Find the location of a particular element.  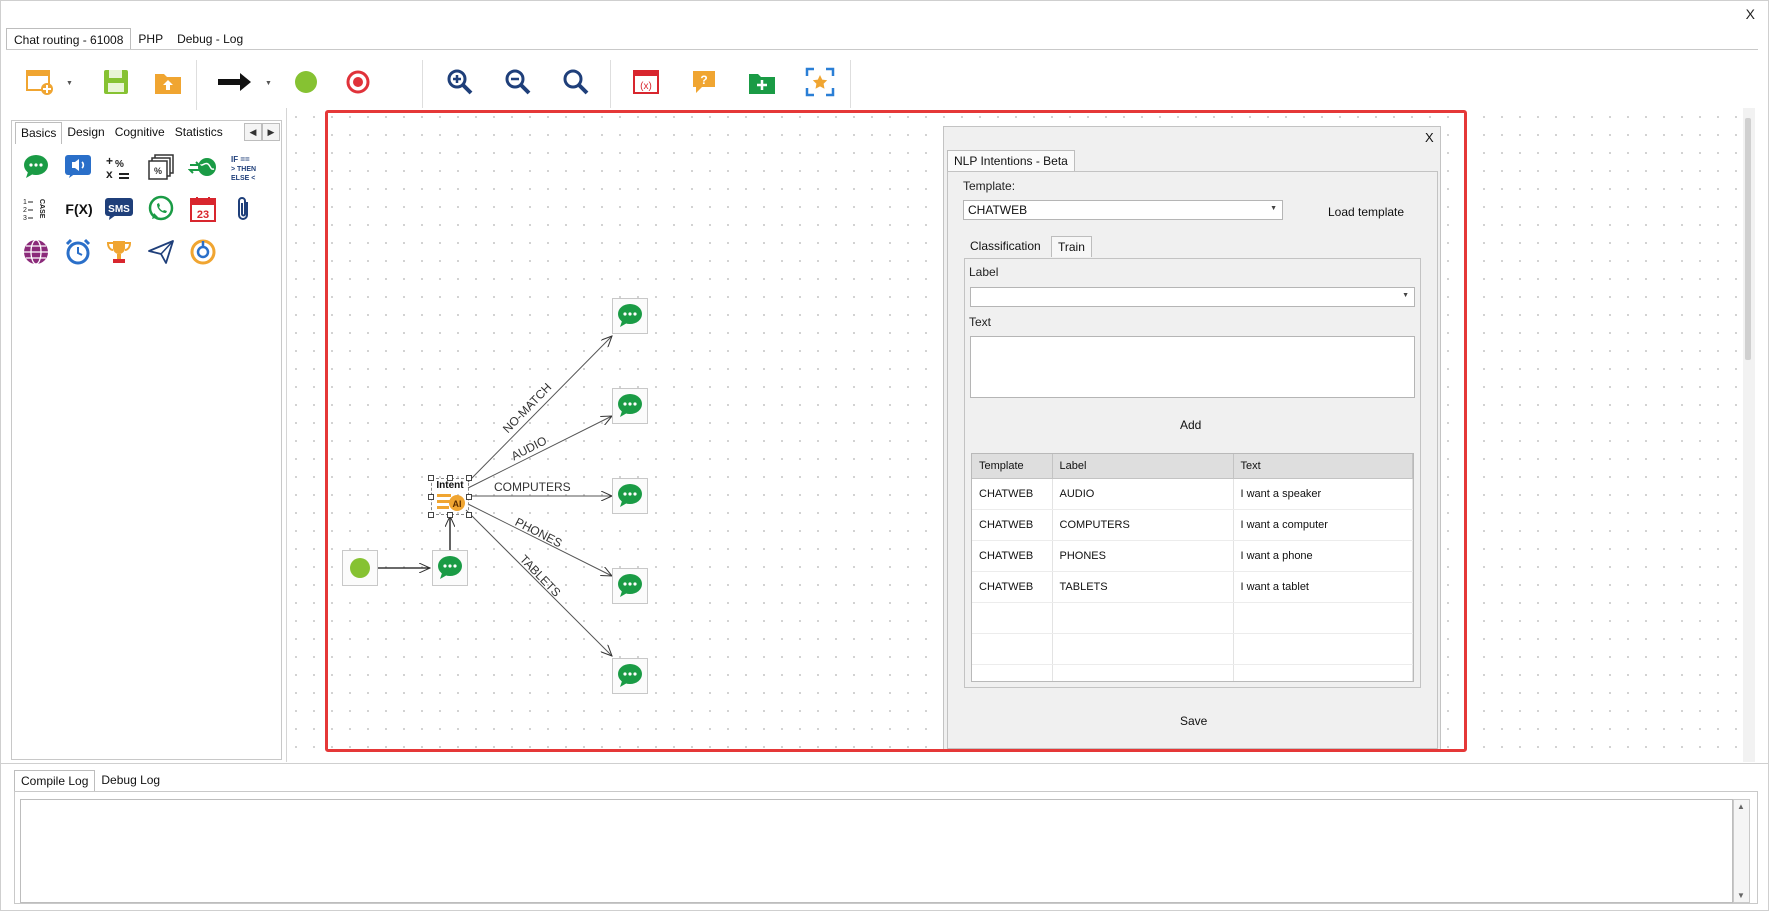

chat-node-tablets is located at coordinates (630, 676).